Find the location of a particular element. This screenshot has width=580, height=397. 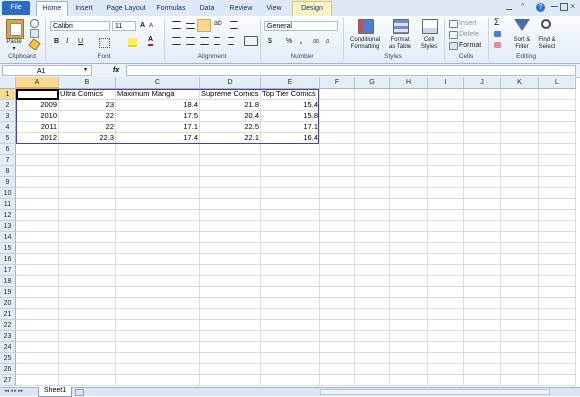

cell-k24 is located at coordinates (520, 347).